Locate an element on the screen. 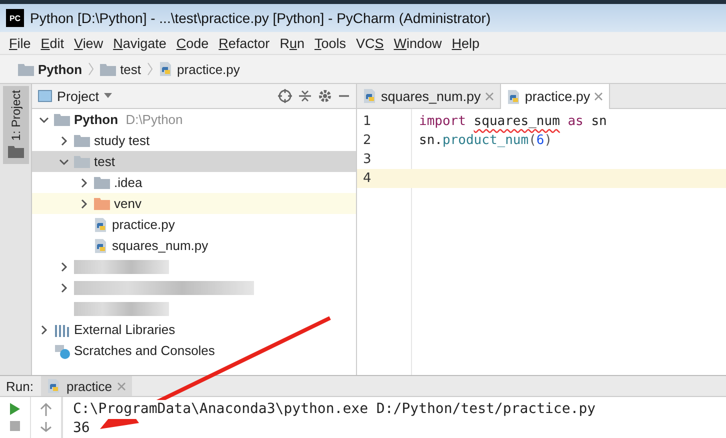 This screenshot has height=438, width=726. excluded-folder-icon is located at coordinates (102, 203).